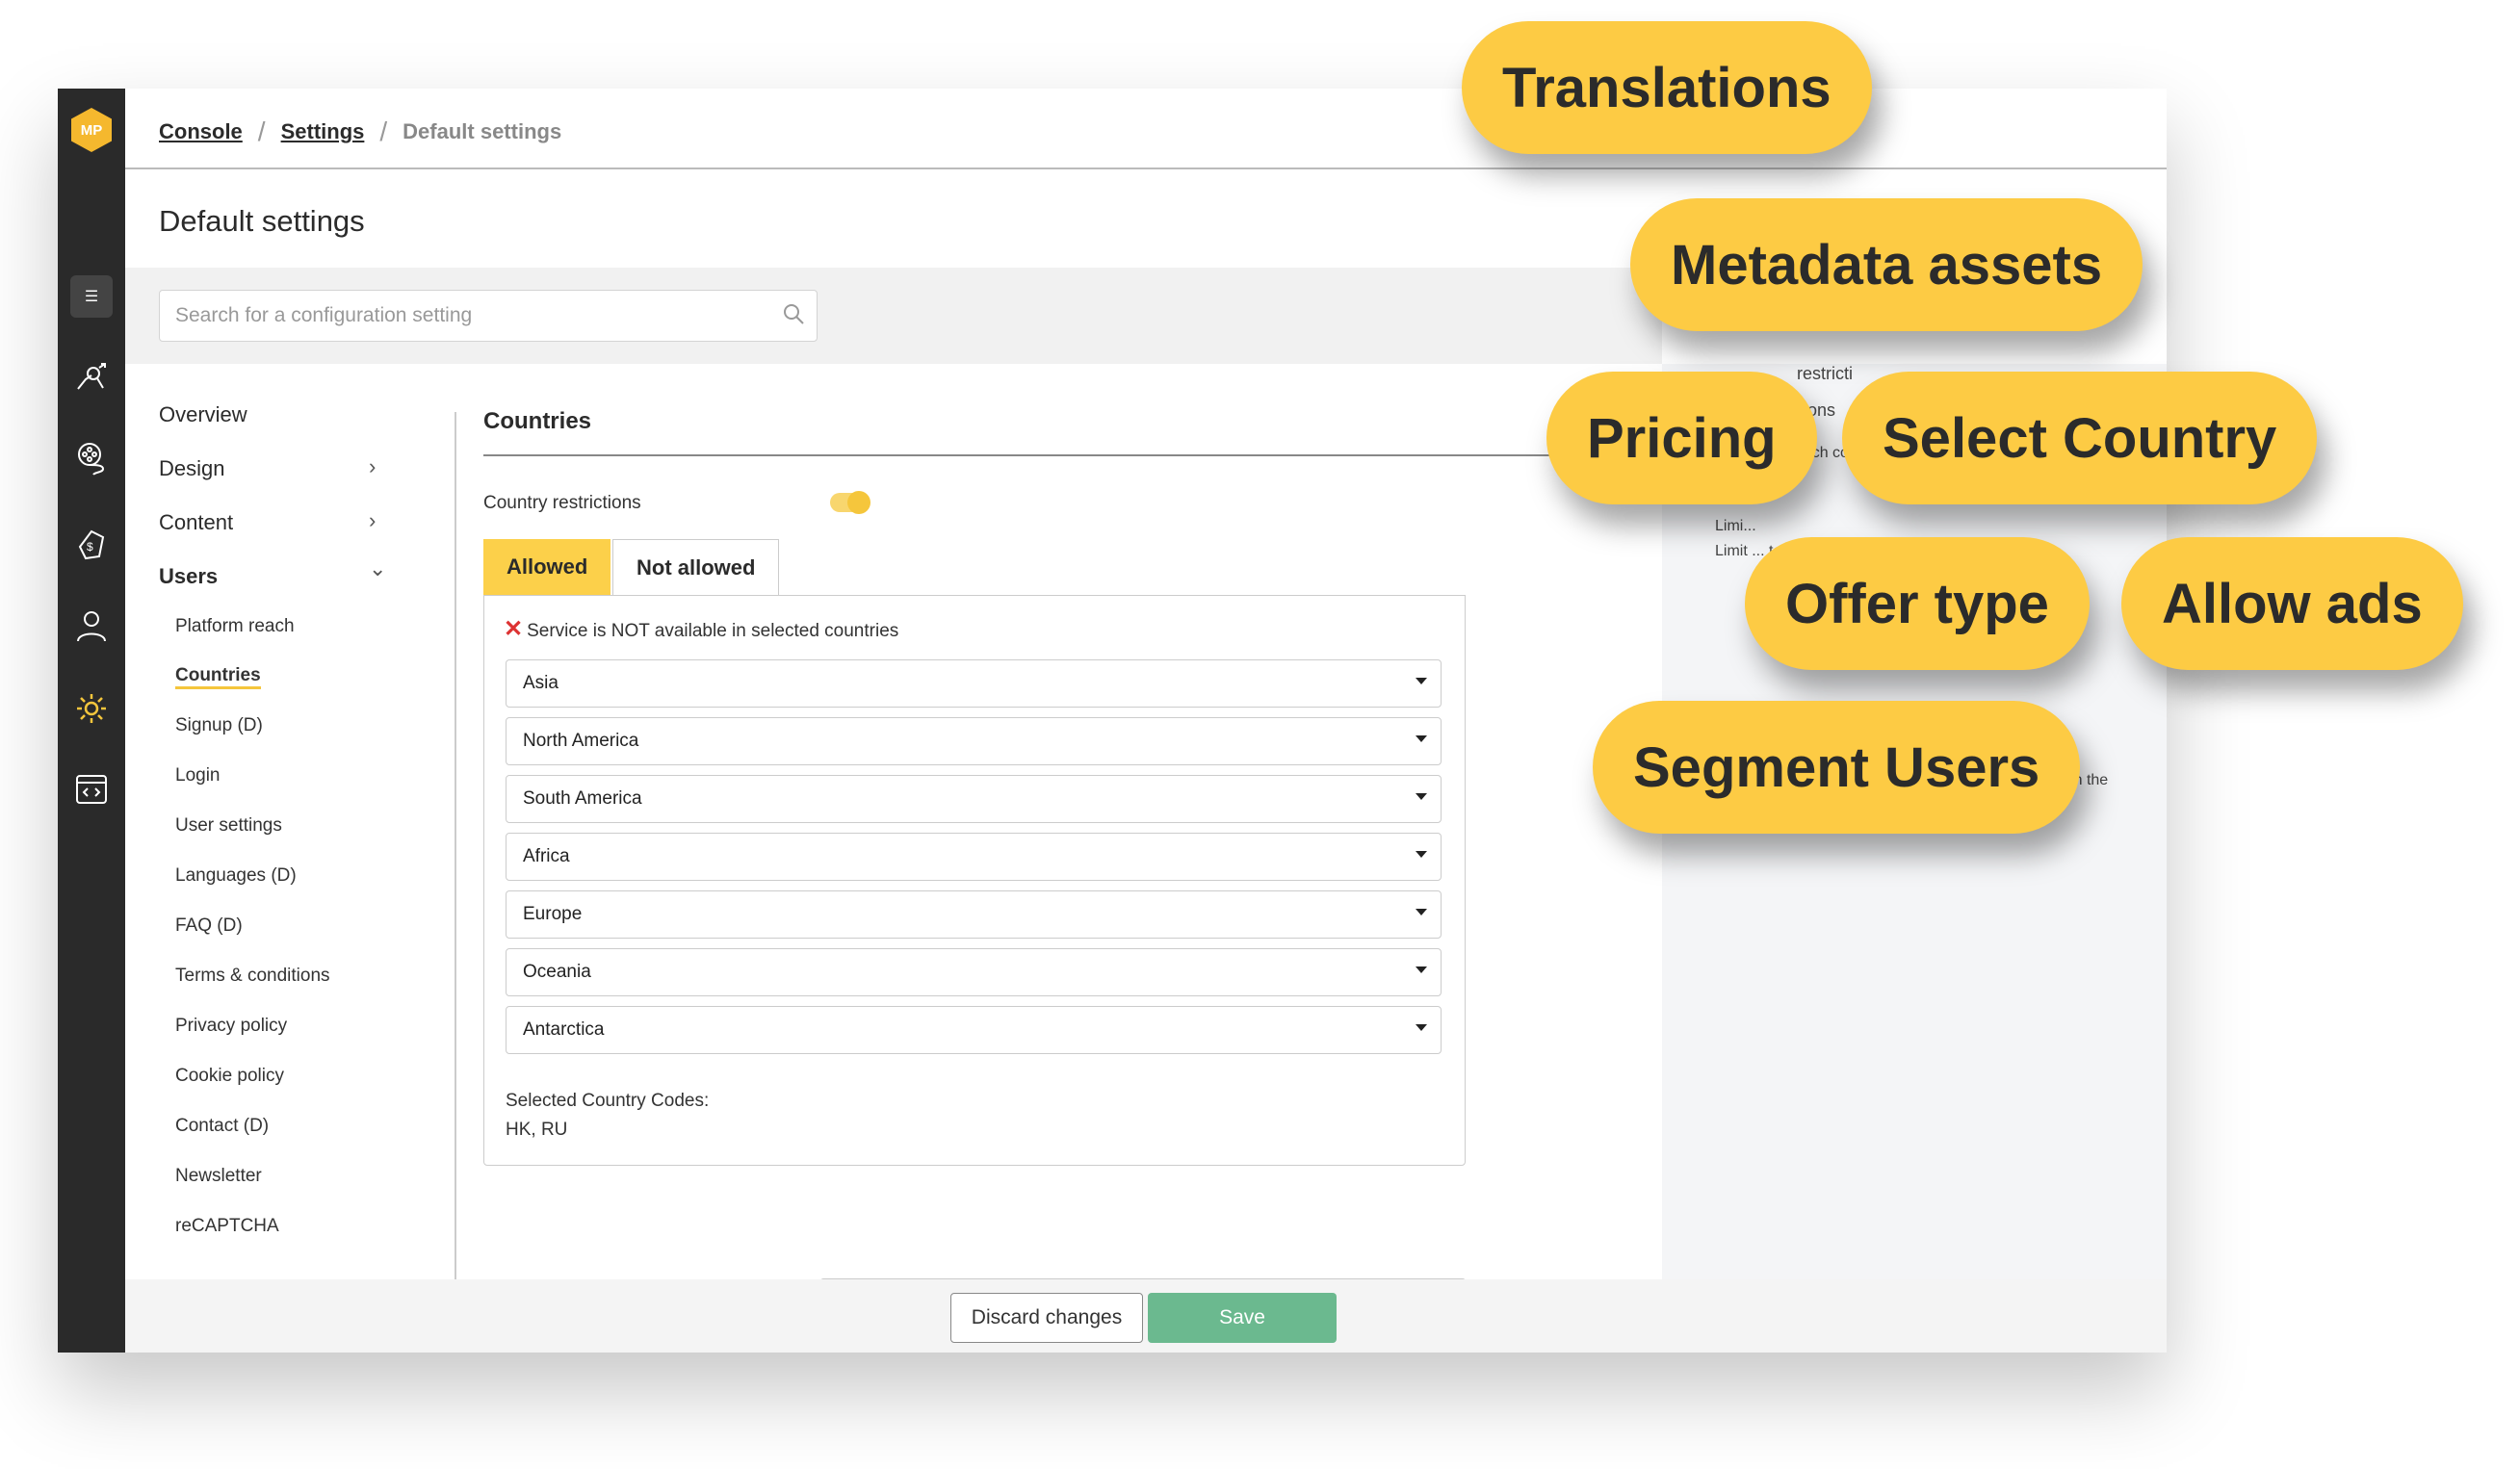 Image resolution: width=2520 pixels, height=1469 pixels. I want to click on region-select-asia: Asia, so click(974, 683).